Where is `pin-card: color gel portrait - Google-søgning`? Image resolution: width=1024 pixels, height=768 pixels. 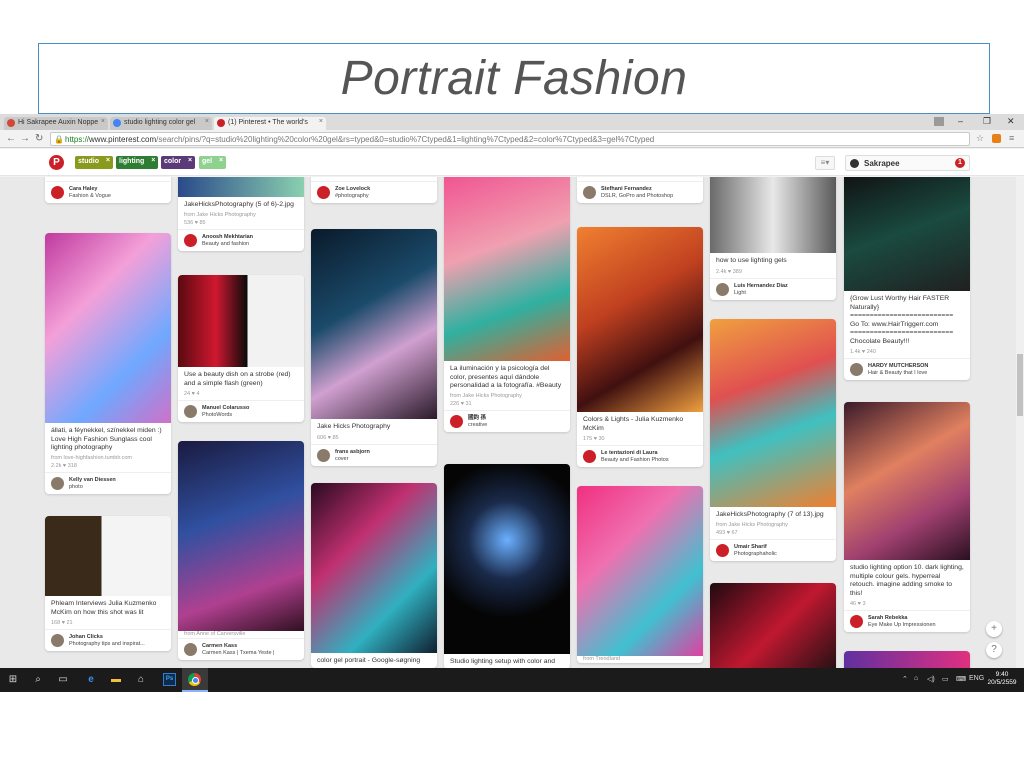
pin-card: color gel portrait - Google-søgning is located at coordinates (374, 575).